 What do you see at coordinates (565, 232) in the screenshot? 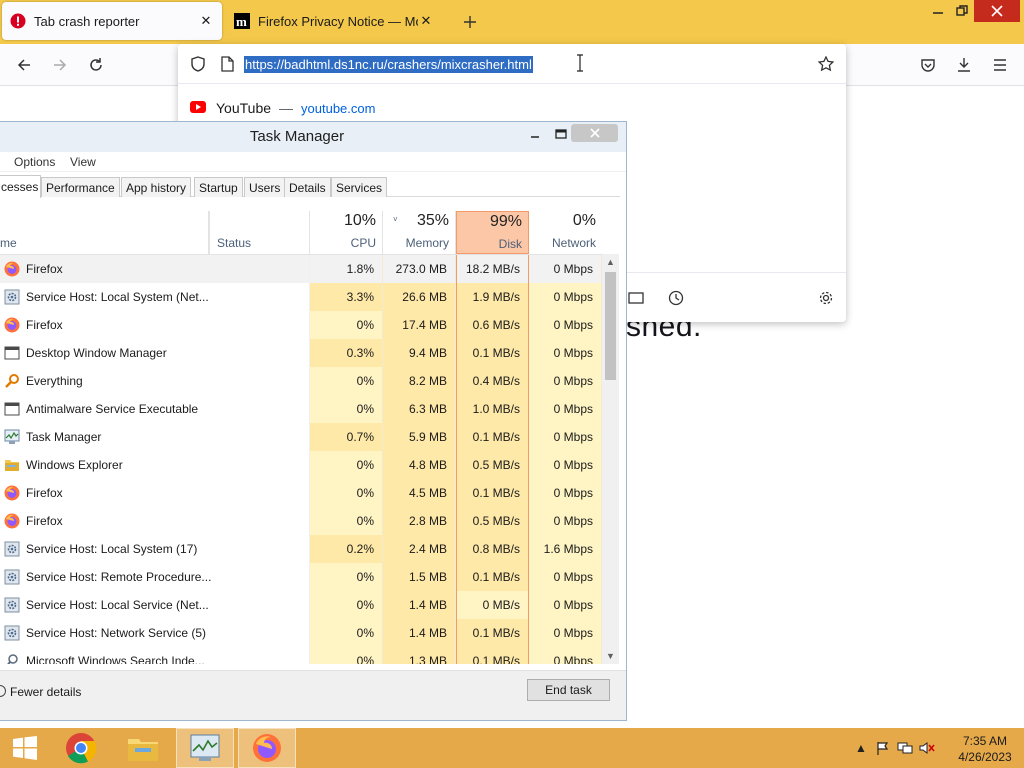
I see `col-network: 0% Network` at bounding box center [565, 232].